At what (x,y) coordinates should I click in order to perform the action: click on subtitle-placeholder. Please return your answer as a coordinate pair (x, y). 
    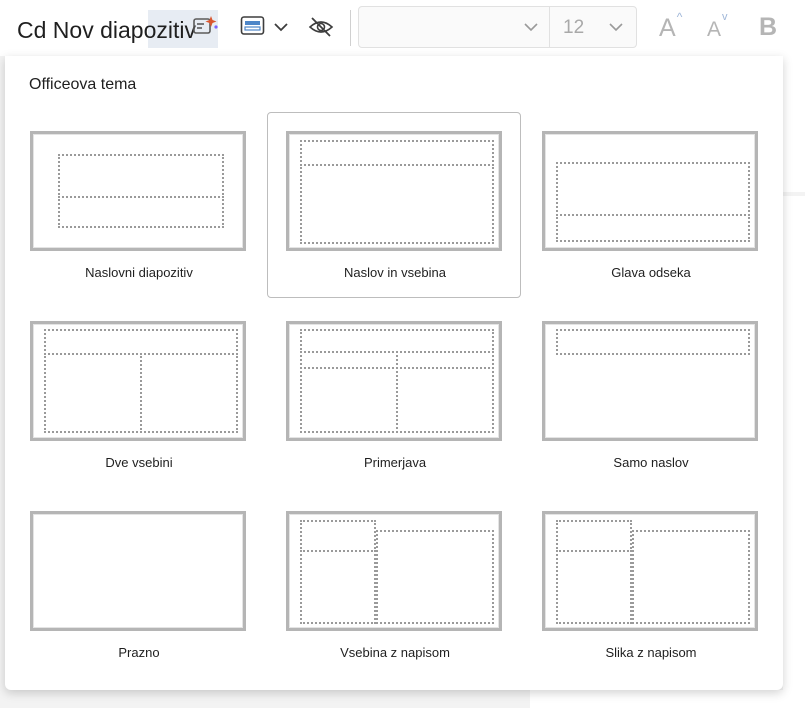
    Looking at the image, I should click on (141, 212).